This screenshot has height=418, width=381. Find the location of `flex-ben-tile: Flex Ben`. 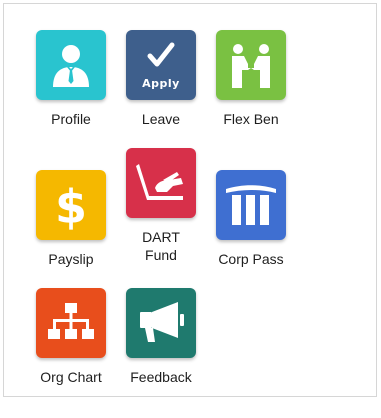

flex-ben-tile: Flex Ben is located at coordinates (251, 95).